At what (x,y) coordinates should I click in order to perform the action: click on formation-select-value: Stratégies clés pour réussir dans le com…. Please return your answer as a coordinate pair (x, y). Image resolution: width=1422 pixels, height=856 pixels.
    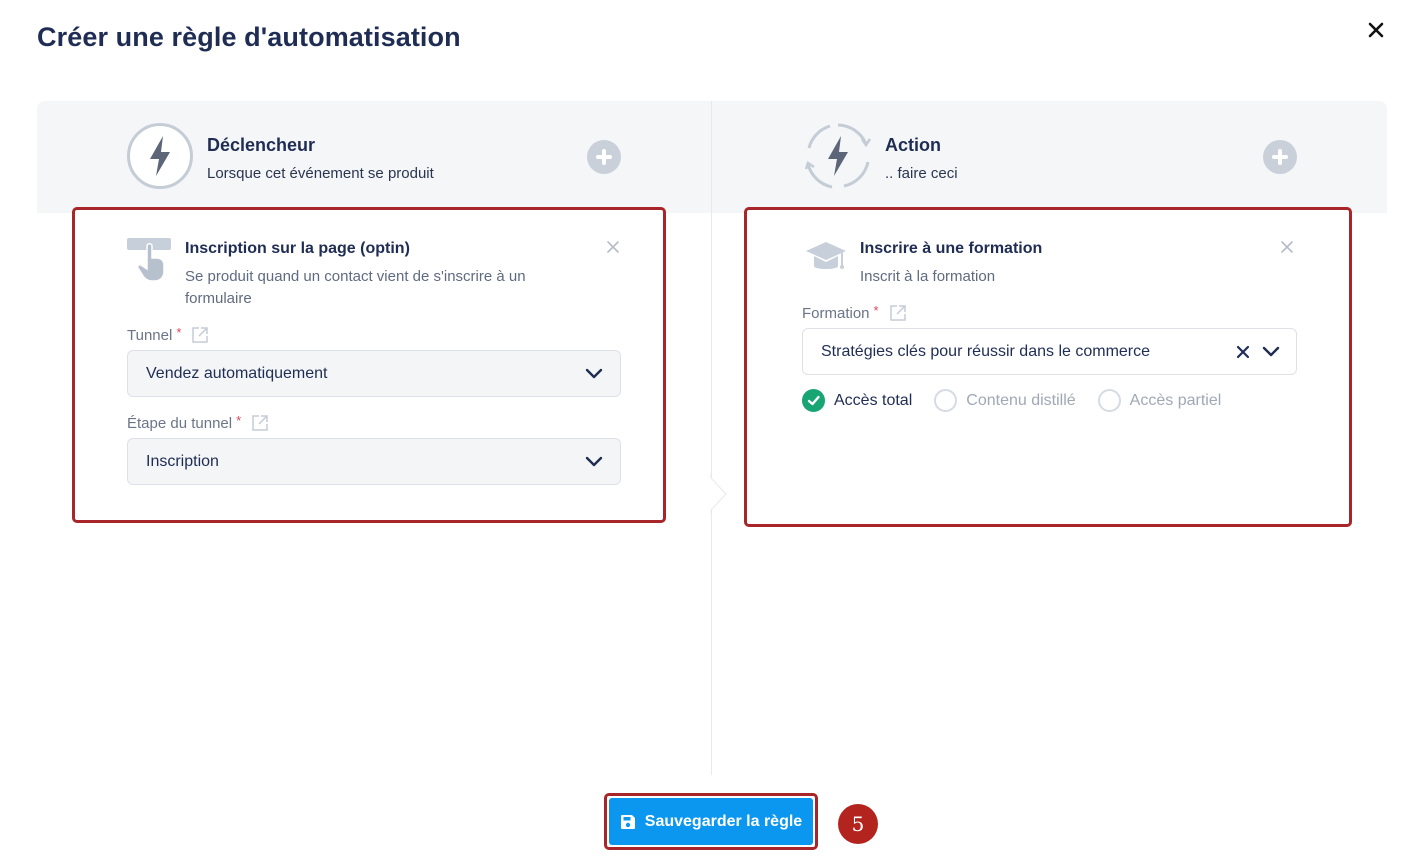
    Looking at the image, I should click on (986, 351).